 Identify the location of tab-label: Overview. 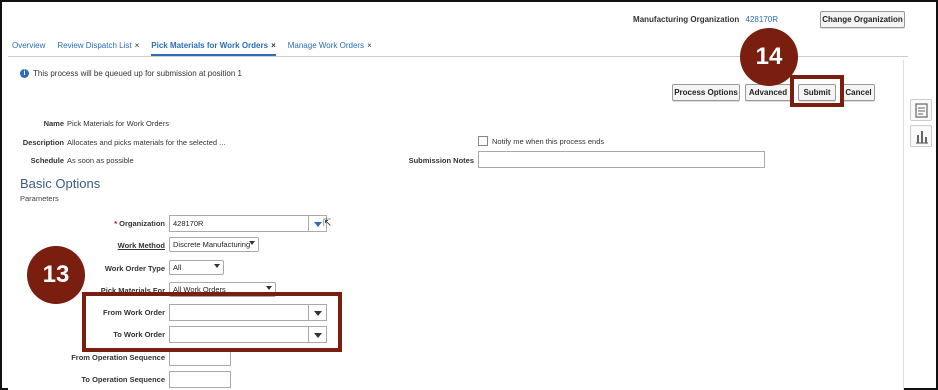
(29, 45).